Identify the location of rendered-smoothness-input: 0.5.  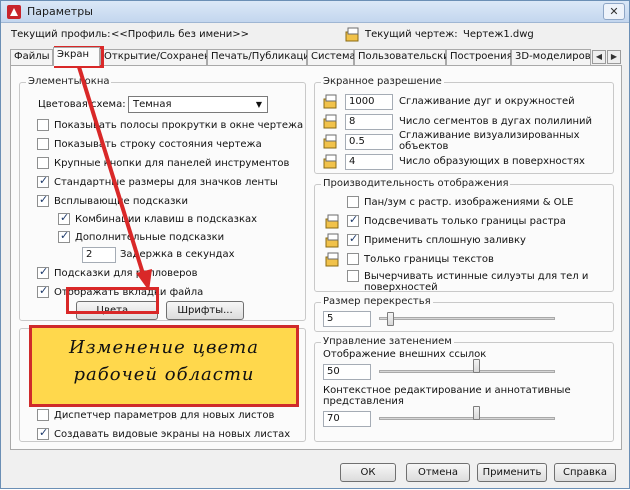
(369, 142).